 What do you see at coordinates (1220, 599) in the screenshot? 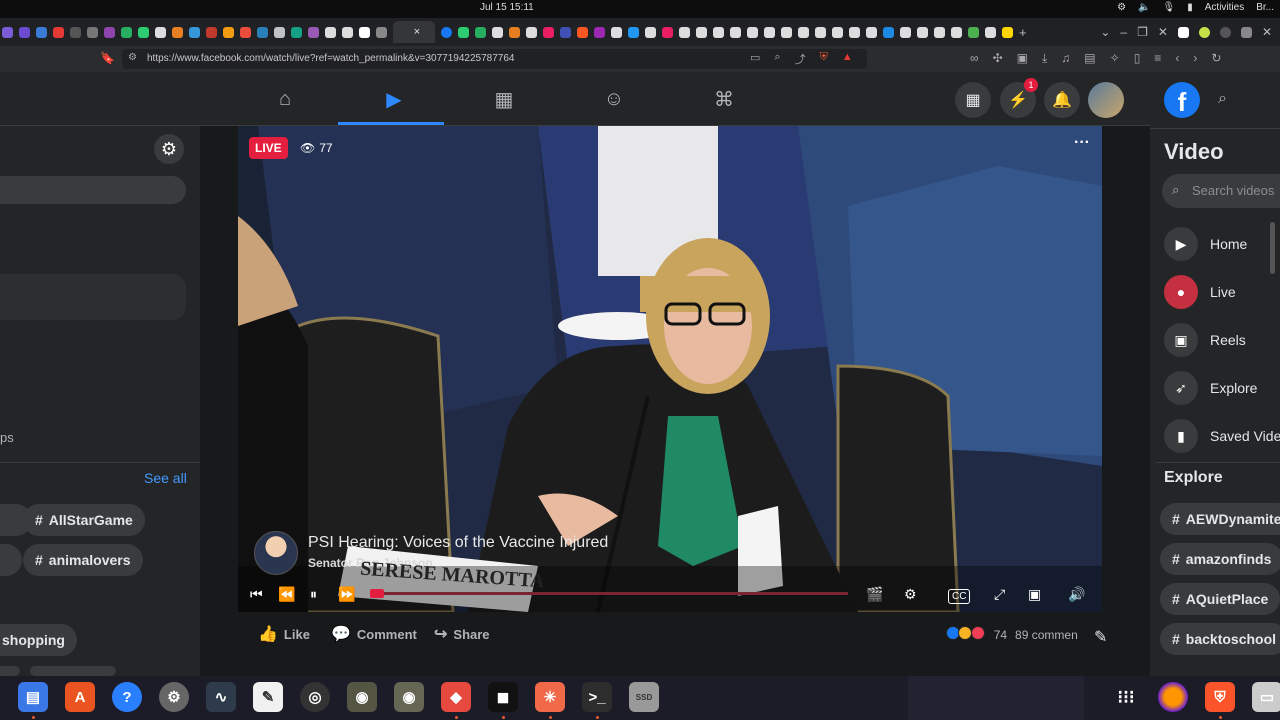
I see `hashtag-pill: # AQuietPlace` at bounding box center [1220, 599].